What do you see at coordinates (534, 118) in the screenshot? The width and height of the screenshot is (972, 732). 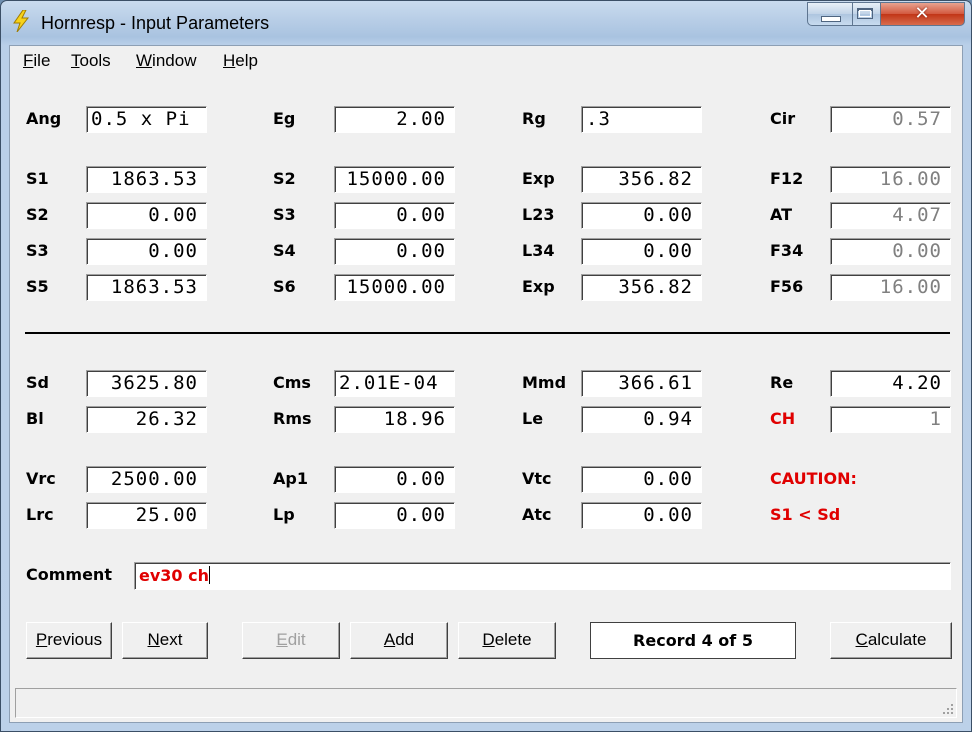 I see `rg-label: Rg` at bounding box center [534, 118].